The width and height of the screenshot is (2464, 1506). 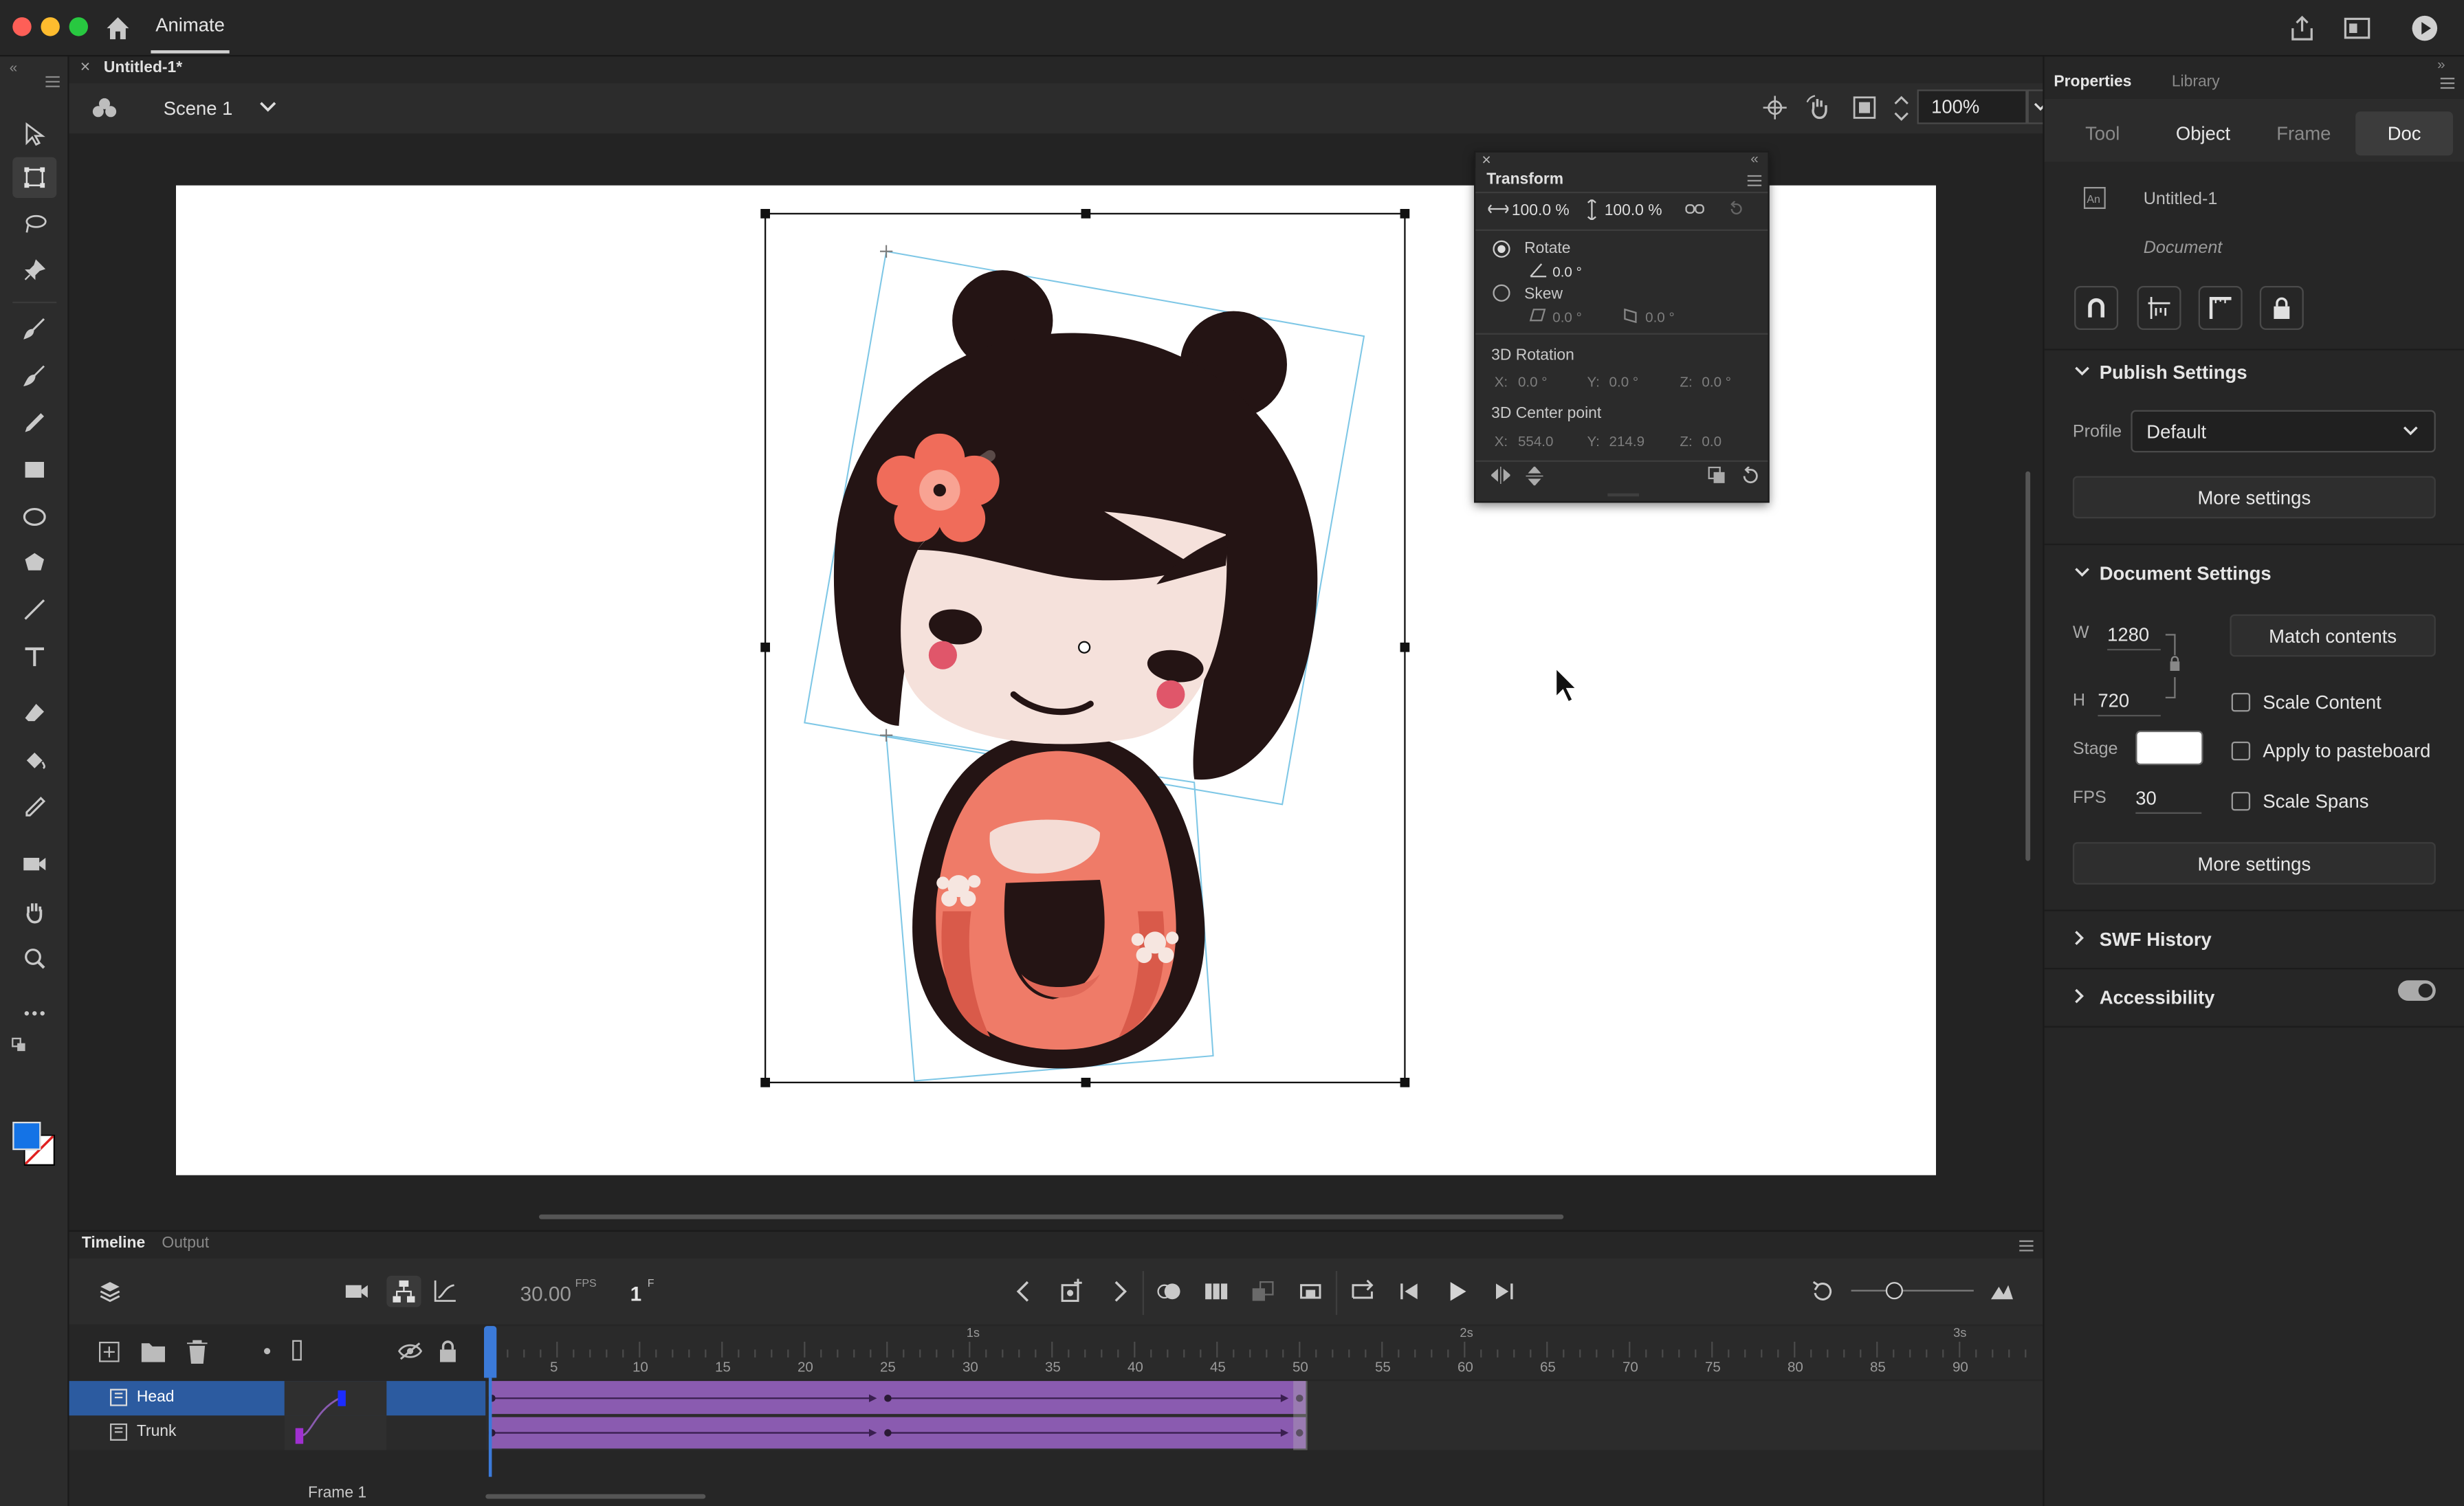 What do you see at coordinates (1535, 442) in the screenshot?
I see `center-3d-x-input: 554.0` at bounding box center [1535, 442].